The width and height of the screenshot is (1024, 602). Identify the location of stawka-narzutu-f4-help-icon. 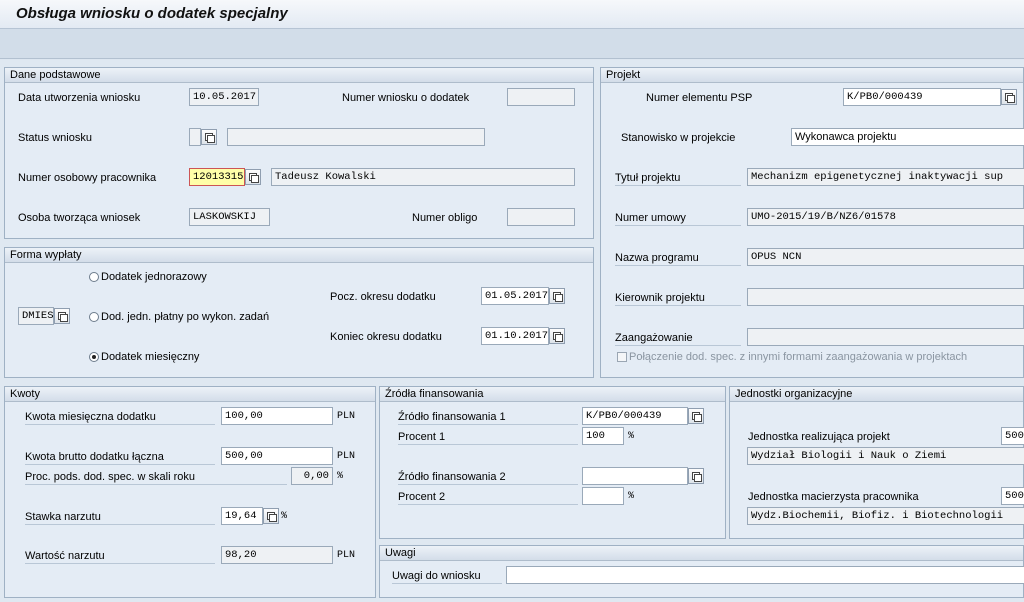
(271, 516).